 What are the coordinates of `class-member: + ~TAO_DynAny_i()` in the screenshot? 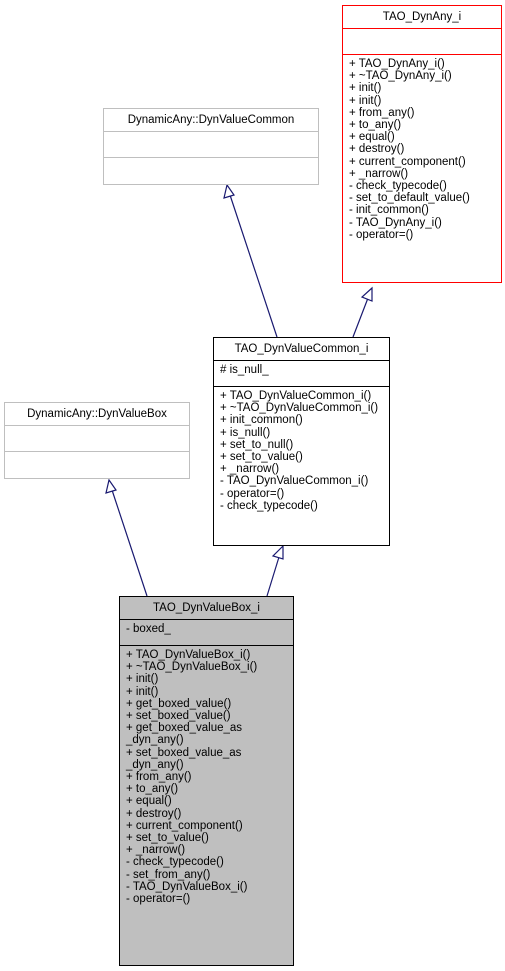 It's located at (400, 76).